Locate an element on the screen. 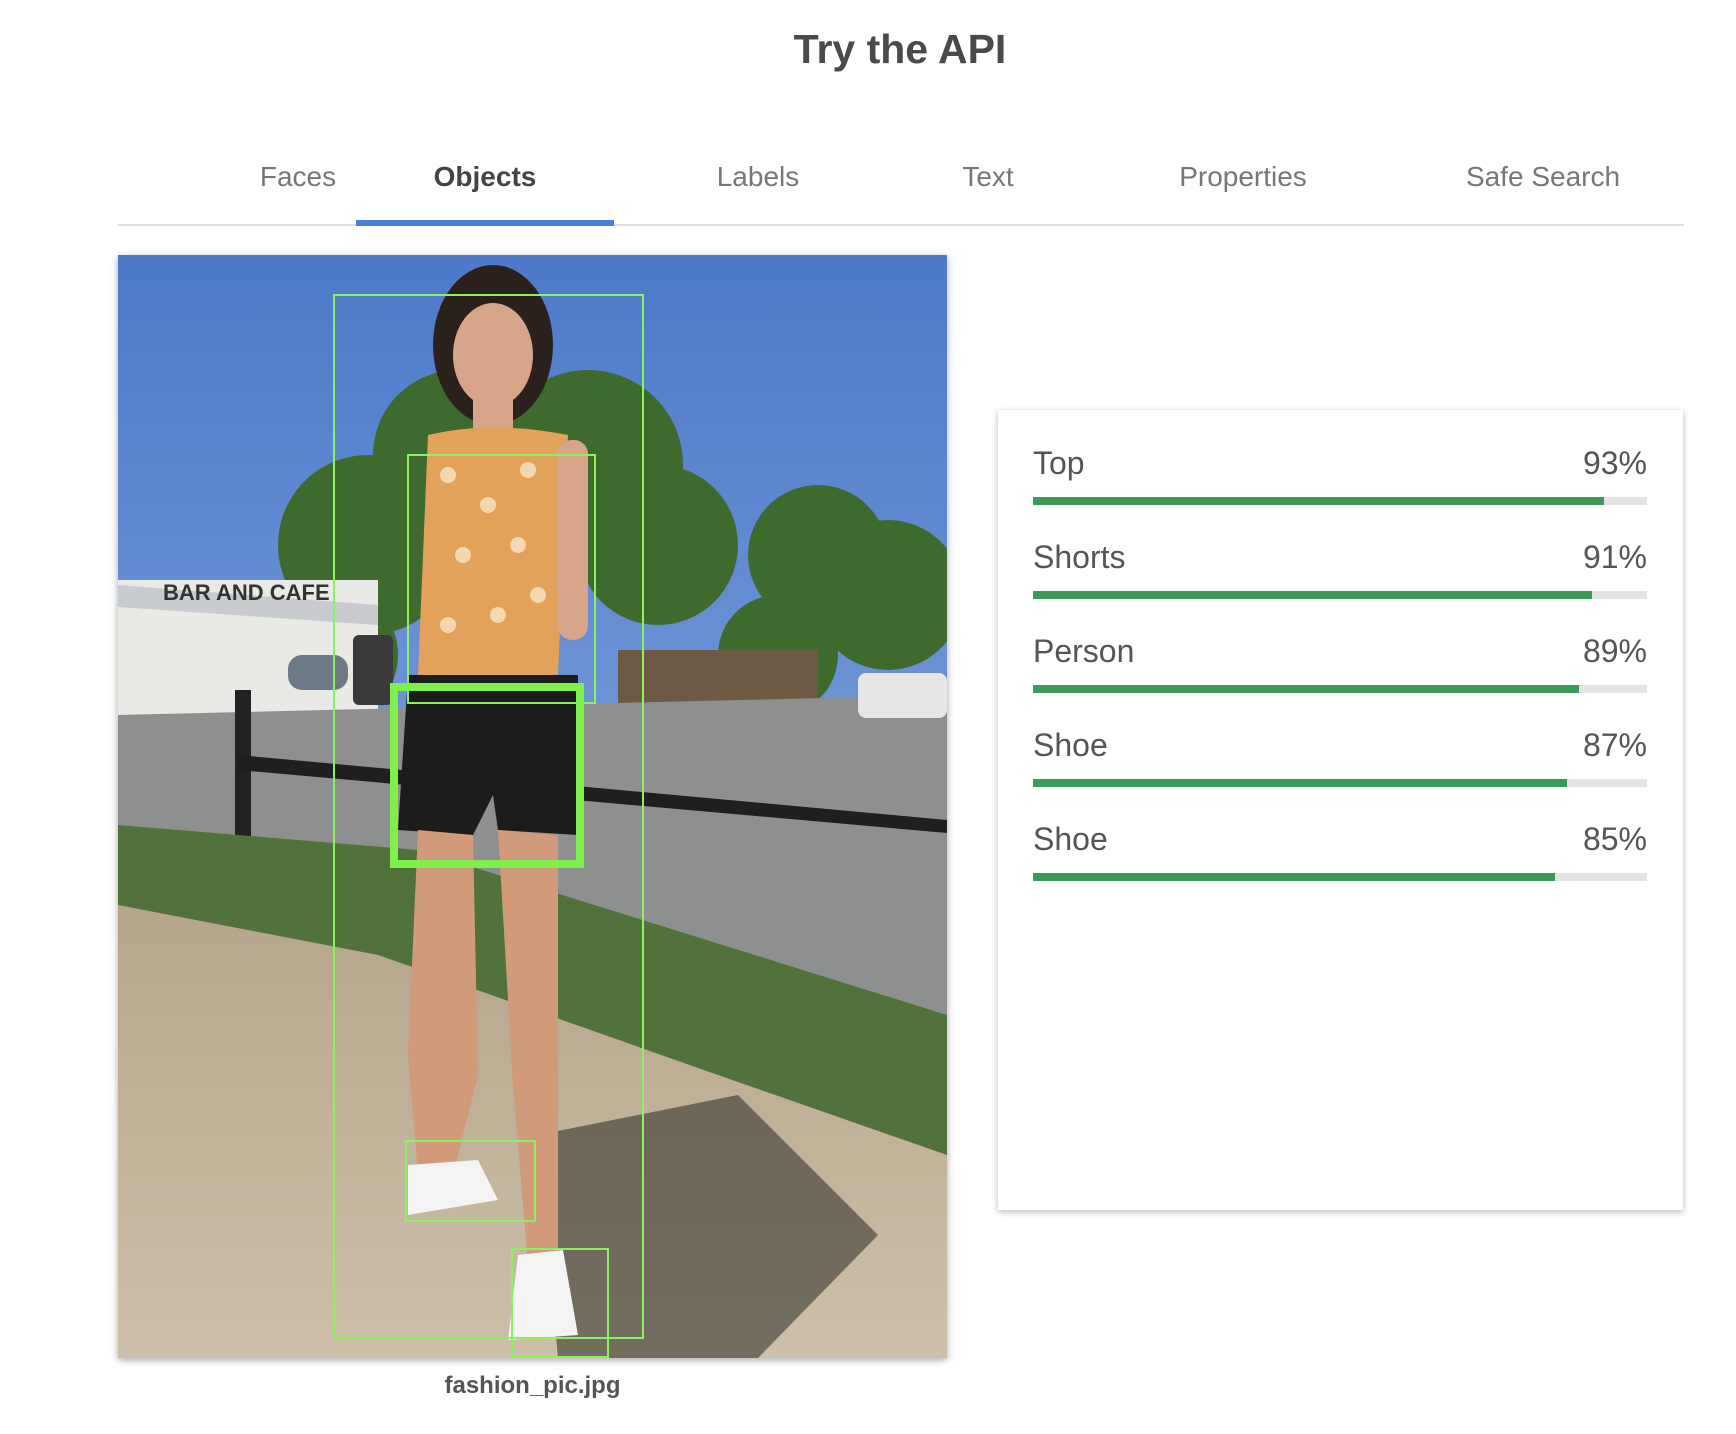  tab-properties: Properties is located at coordinates (1243, 187).